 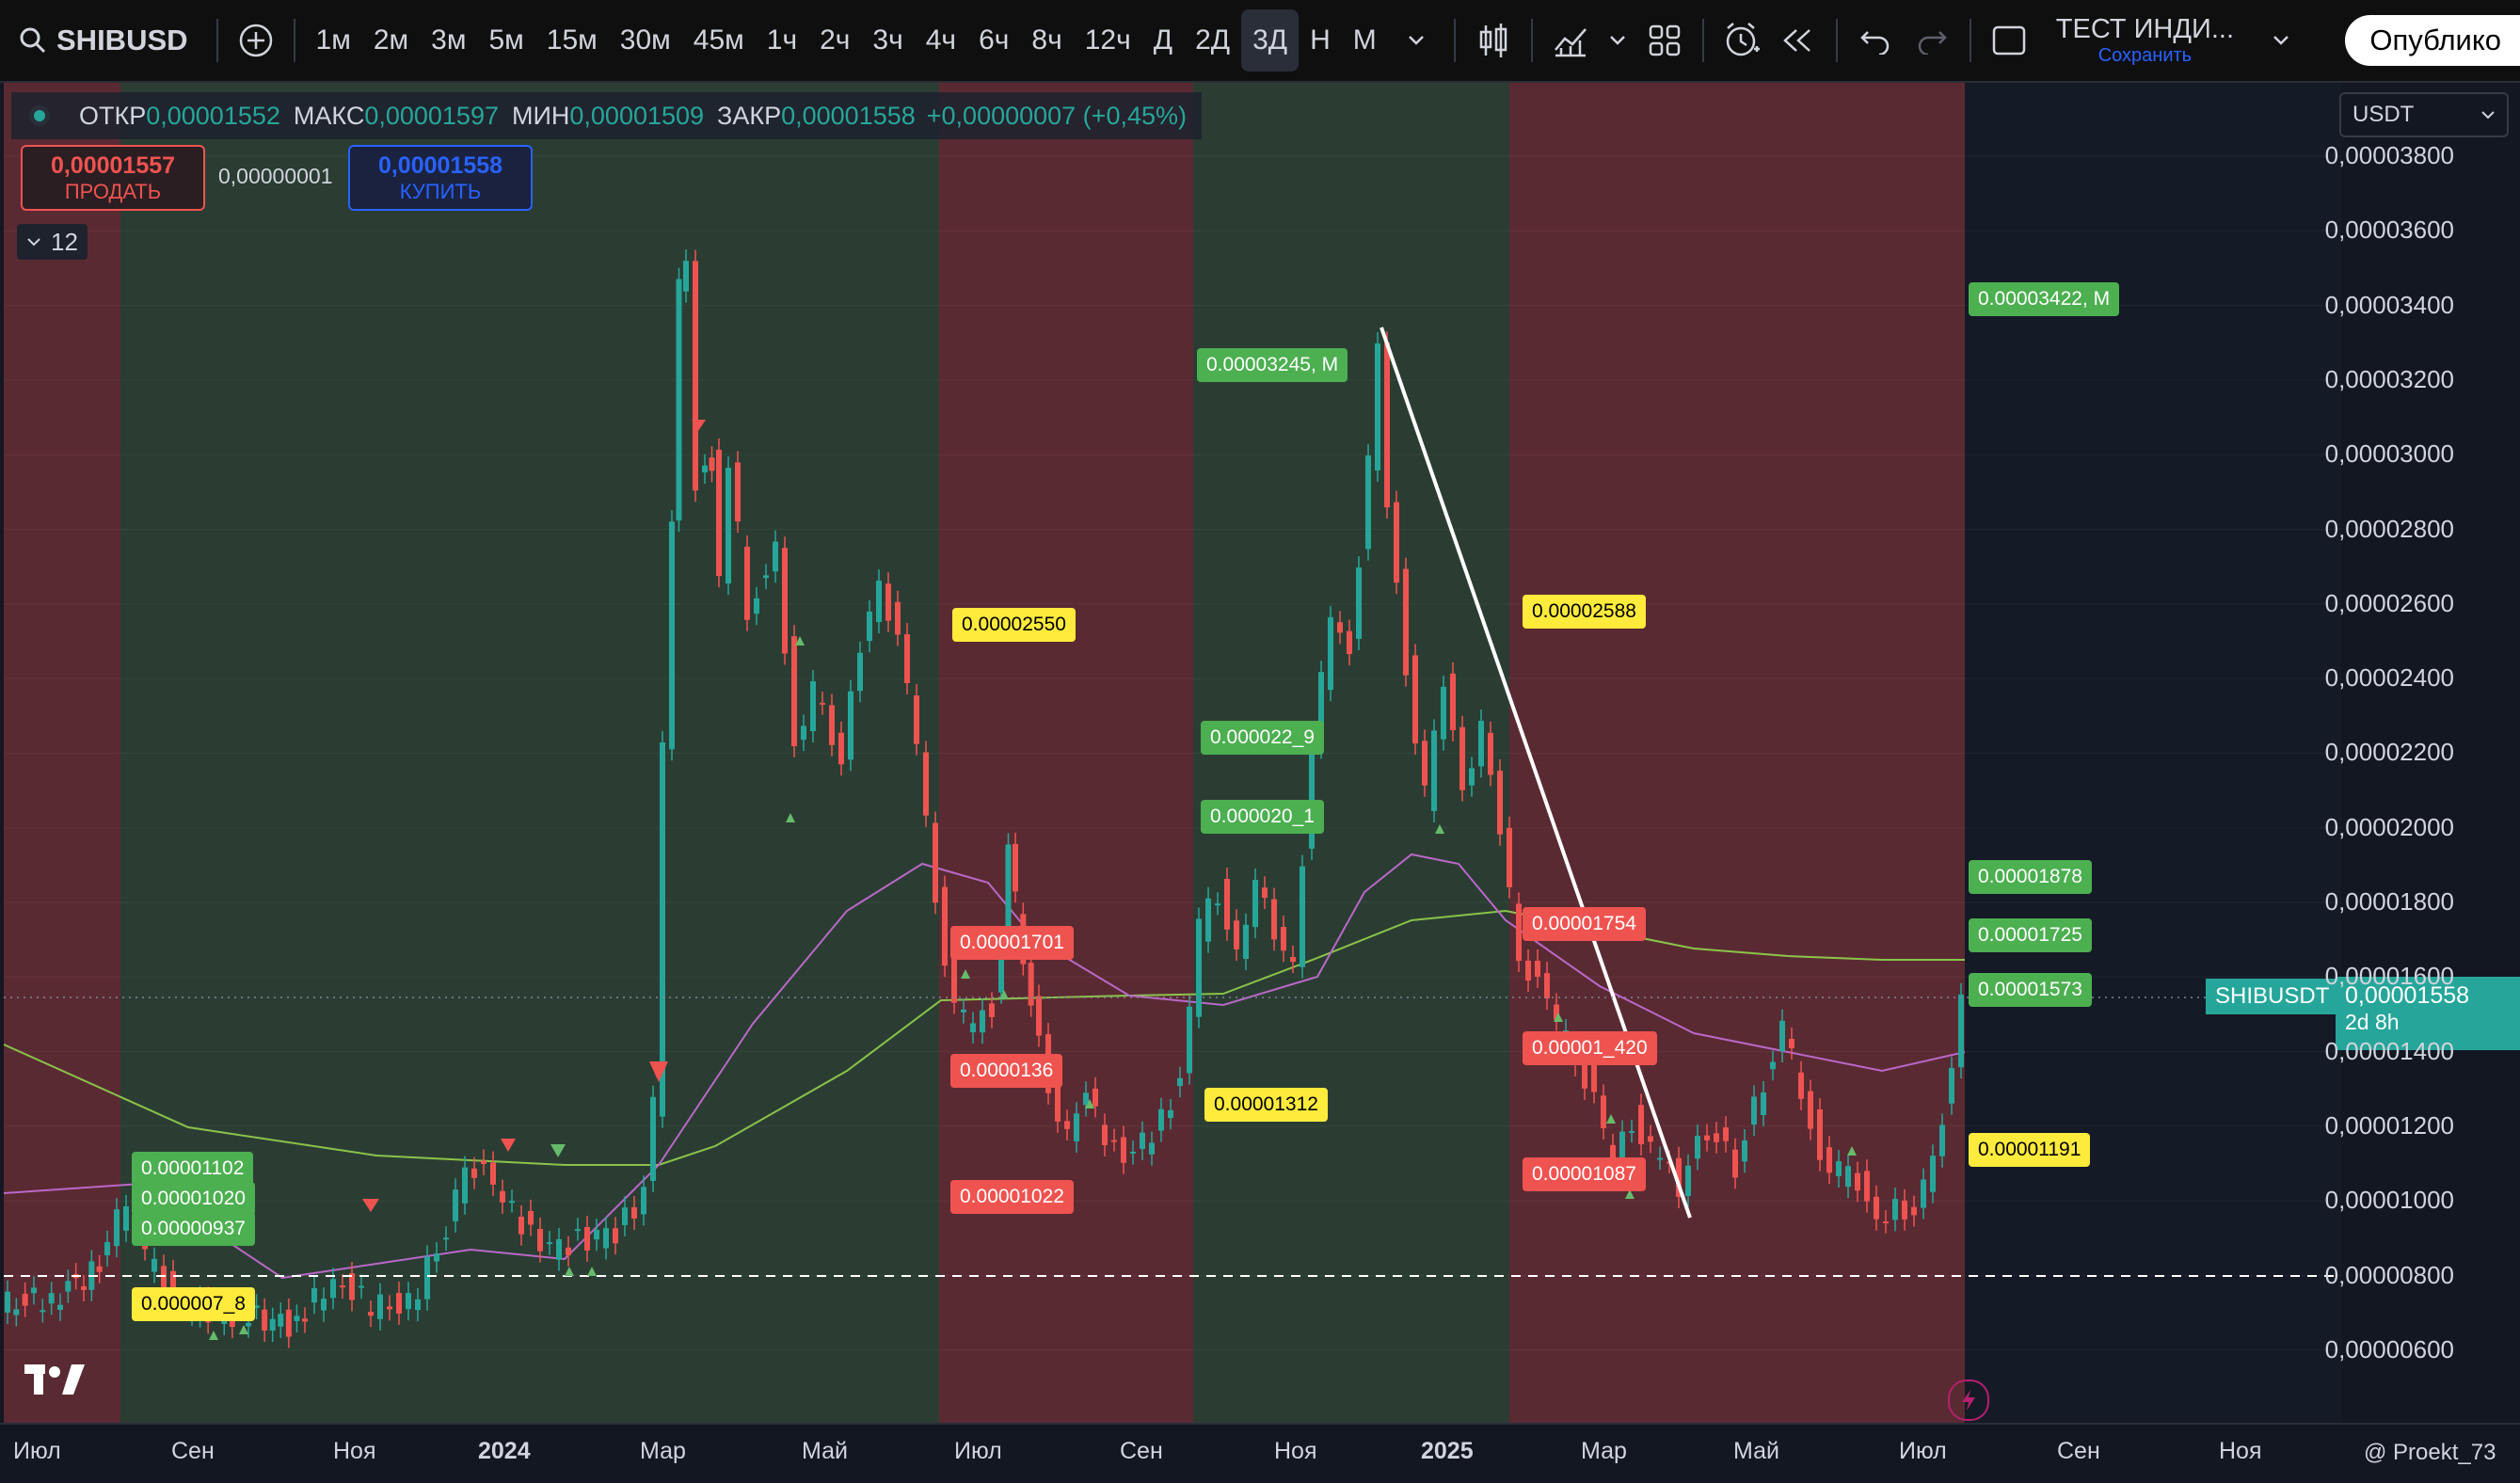 I want to click on timeframe-1h: 1ч, so click(x=782, y=40).